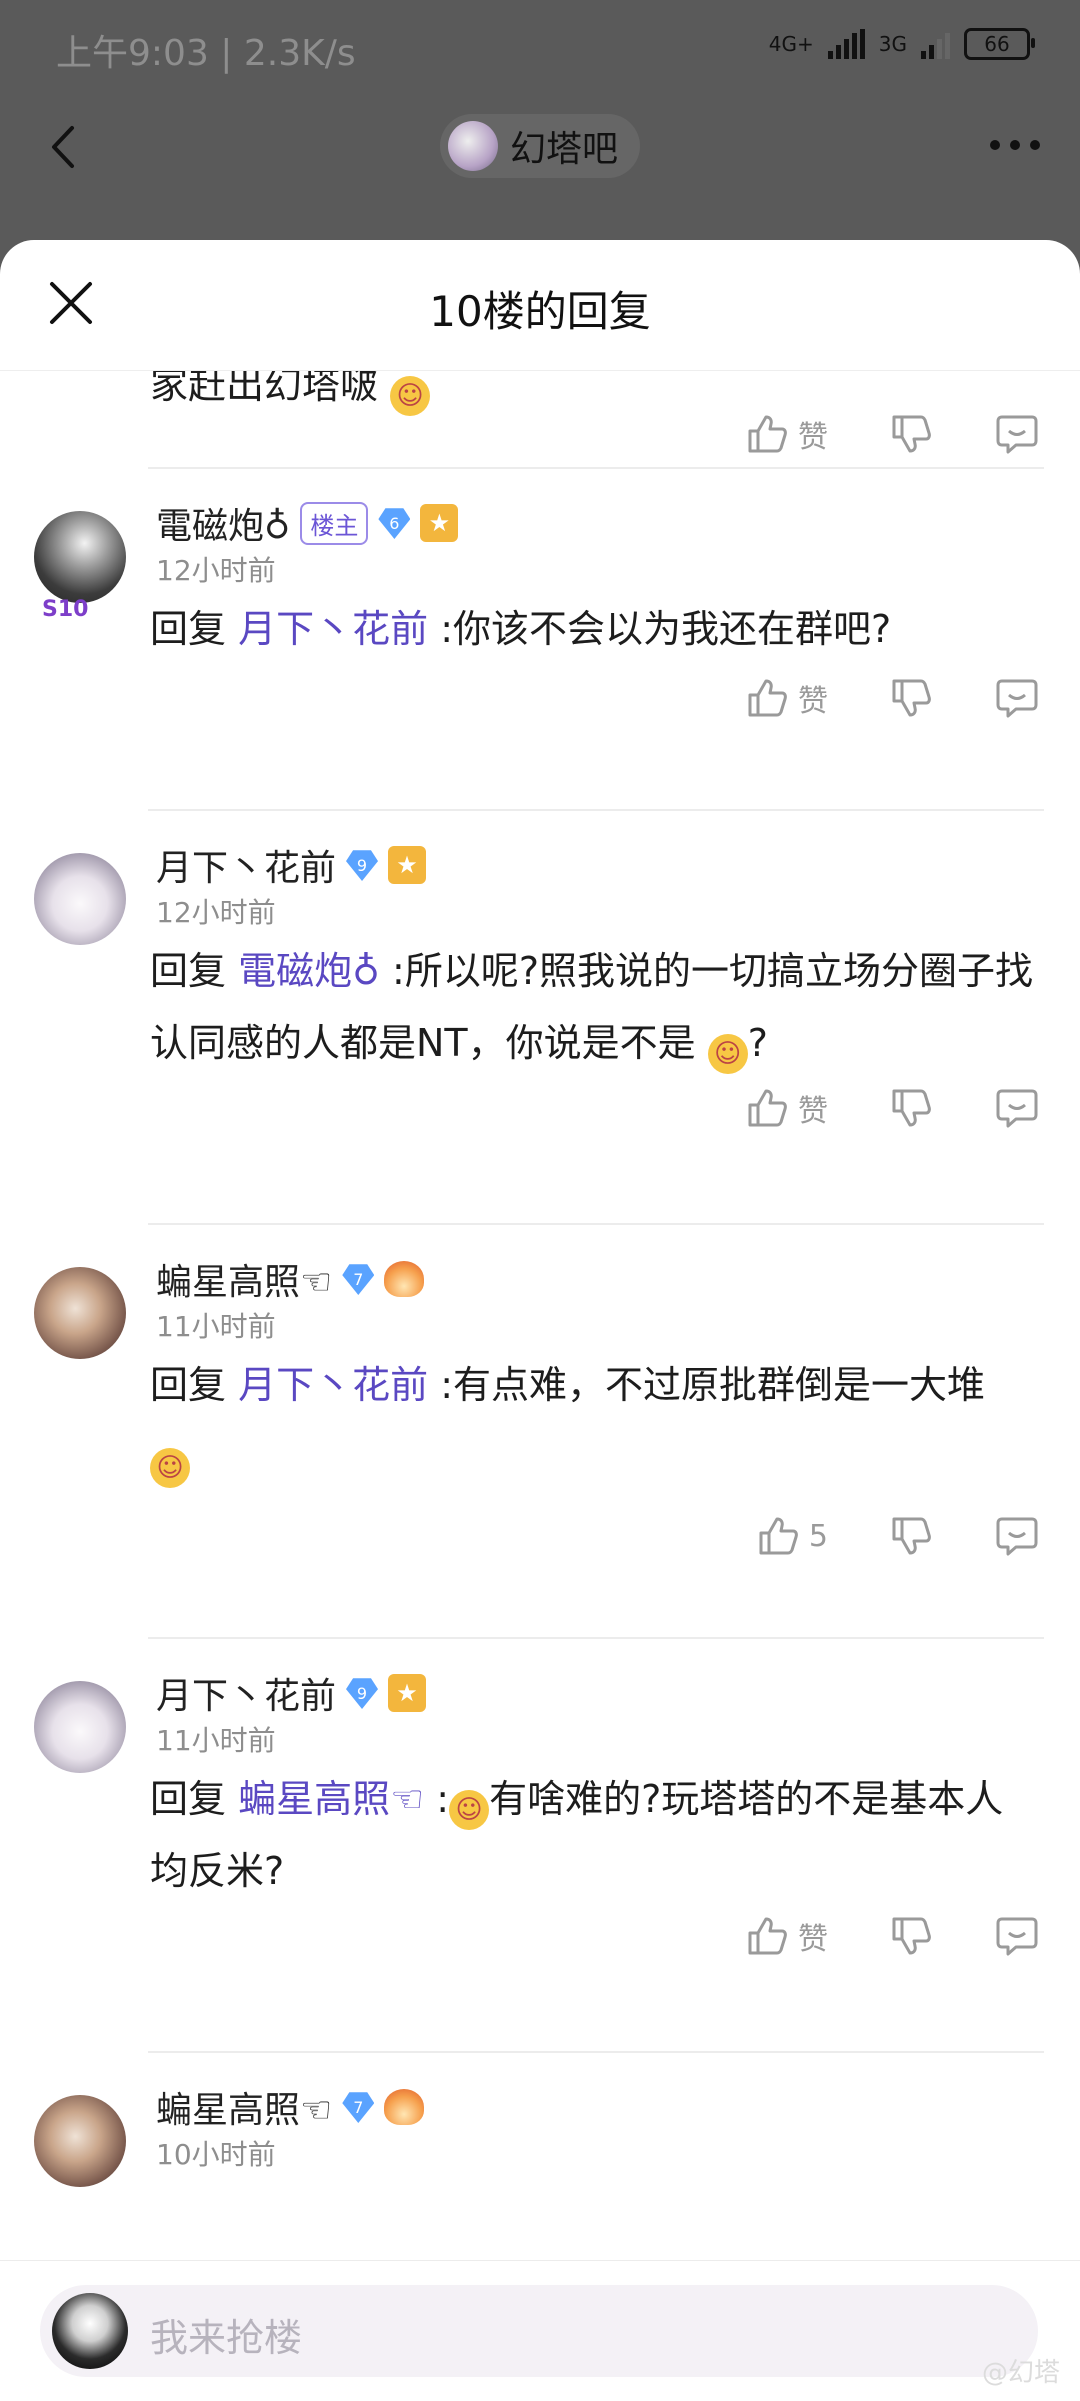 The width and height of the screenshot is (1080, 2401). Describe the element at coordinates (443, 1799) in the screenshot. I see `reply-colon: :` at that location.